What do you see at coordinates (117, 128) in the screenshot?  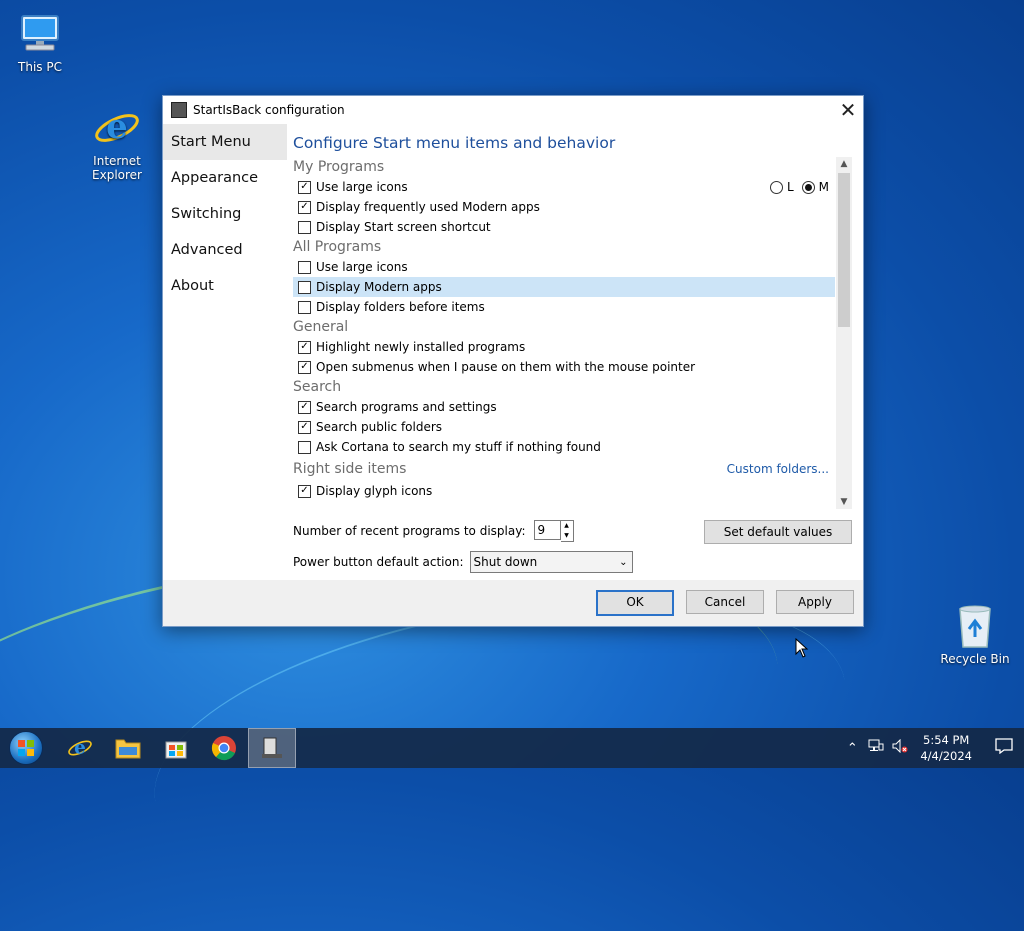 I see `internet-explorer-icon: e` at bounding box center [117, 128].